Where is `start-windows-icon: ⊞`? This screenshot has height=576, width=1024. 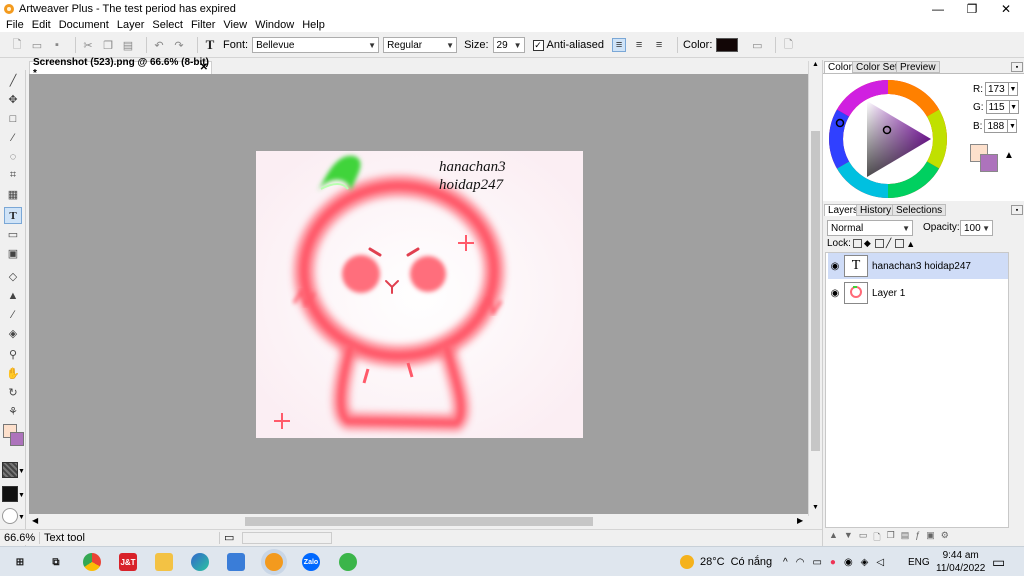 start-windows-icon: ⊞ is located at coordinates (20, 562).